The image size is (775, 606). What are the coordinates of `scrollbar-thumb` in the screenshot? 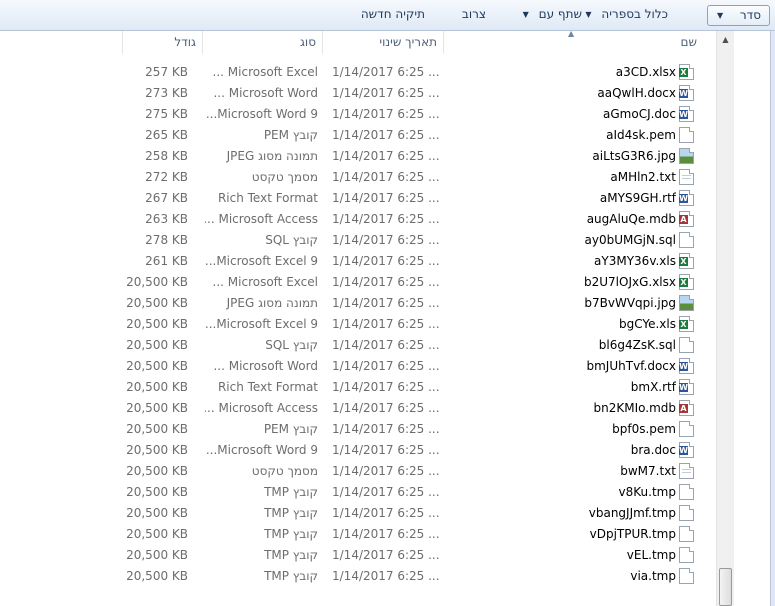 It's located at (725, 587).